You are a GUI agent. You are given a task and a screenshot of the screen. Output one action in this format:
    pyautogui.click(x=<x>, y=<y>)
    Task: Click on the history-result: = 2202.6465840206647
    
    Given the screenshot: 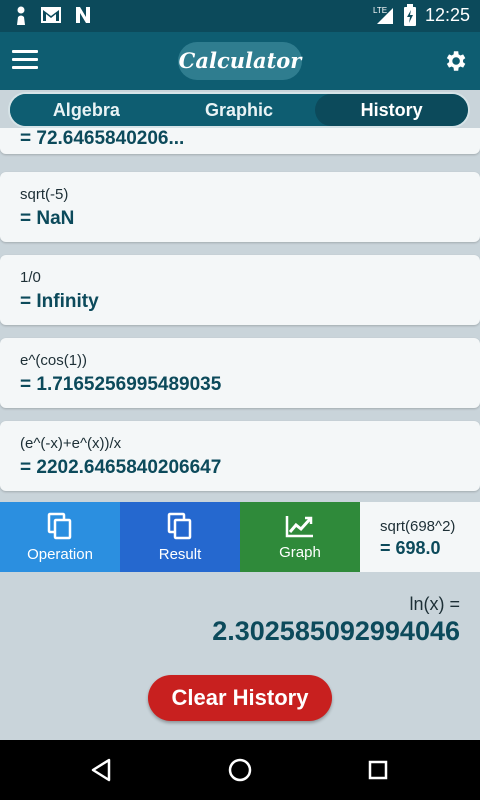 What is the action you would take?
    pyautogui.click(x=121, y=467)
    